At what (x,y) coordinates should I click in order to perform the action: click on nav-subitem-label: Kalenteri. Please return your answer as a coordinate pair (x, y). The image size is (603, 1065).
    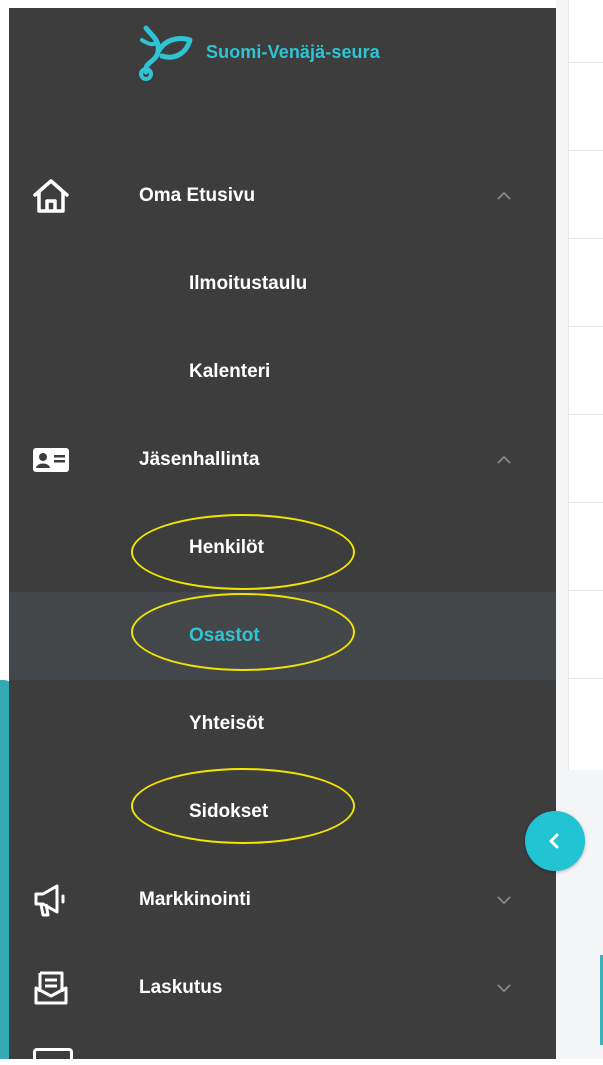
    Looking at the image, I should click on (230, 371).